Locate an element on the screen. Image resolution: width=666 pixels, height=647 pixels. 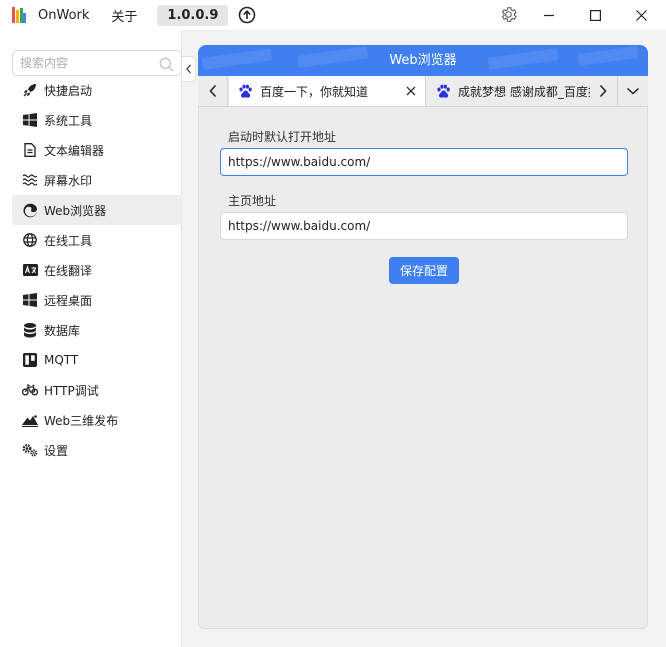
panel-title: Web浏览器 is located at coordinates (423, 60).